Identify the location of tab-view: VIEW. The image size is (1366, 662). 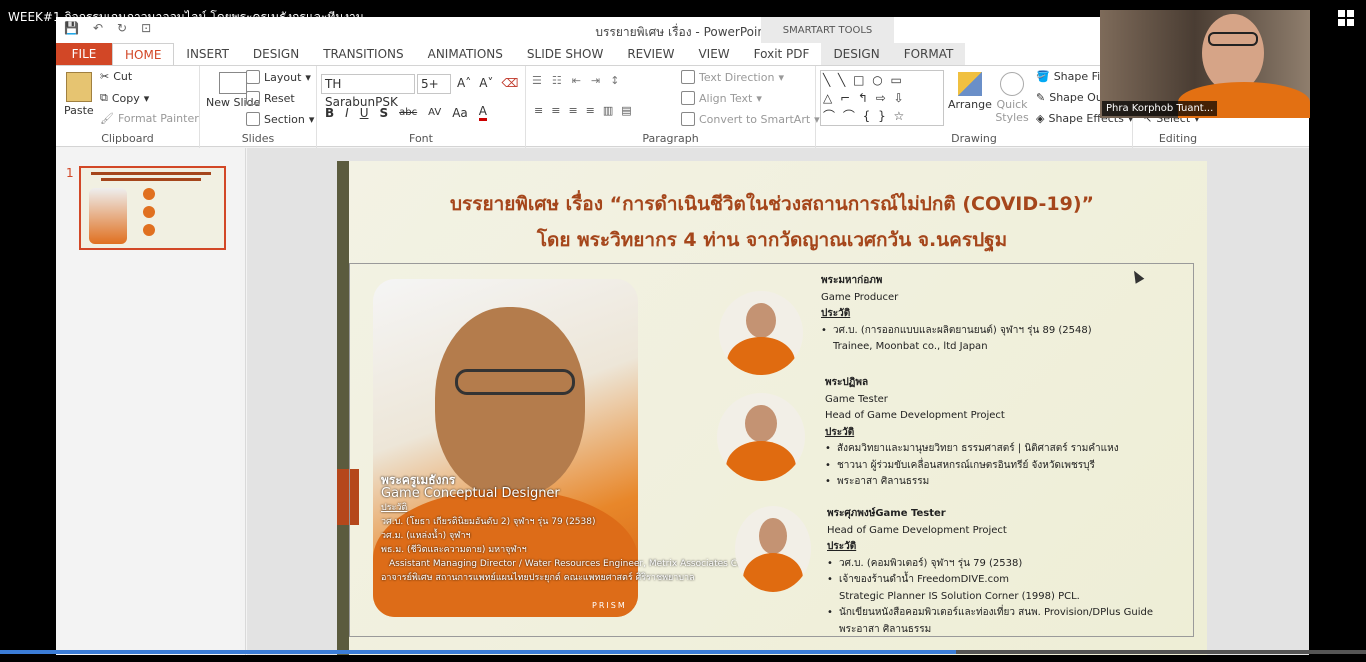
(713, 54).